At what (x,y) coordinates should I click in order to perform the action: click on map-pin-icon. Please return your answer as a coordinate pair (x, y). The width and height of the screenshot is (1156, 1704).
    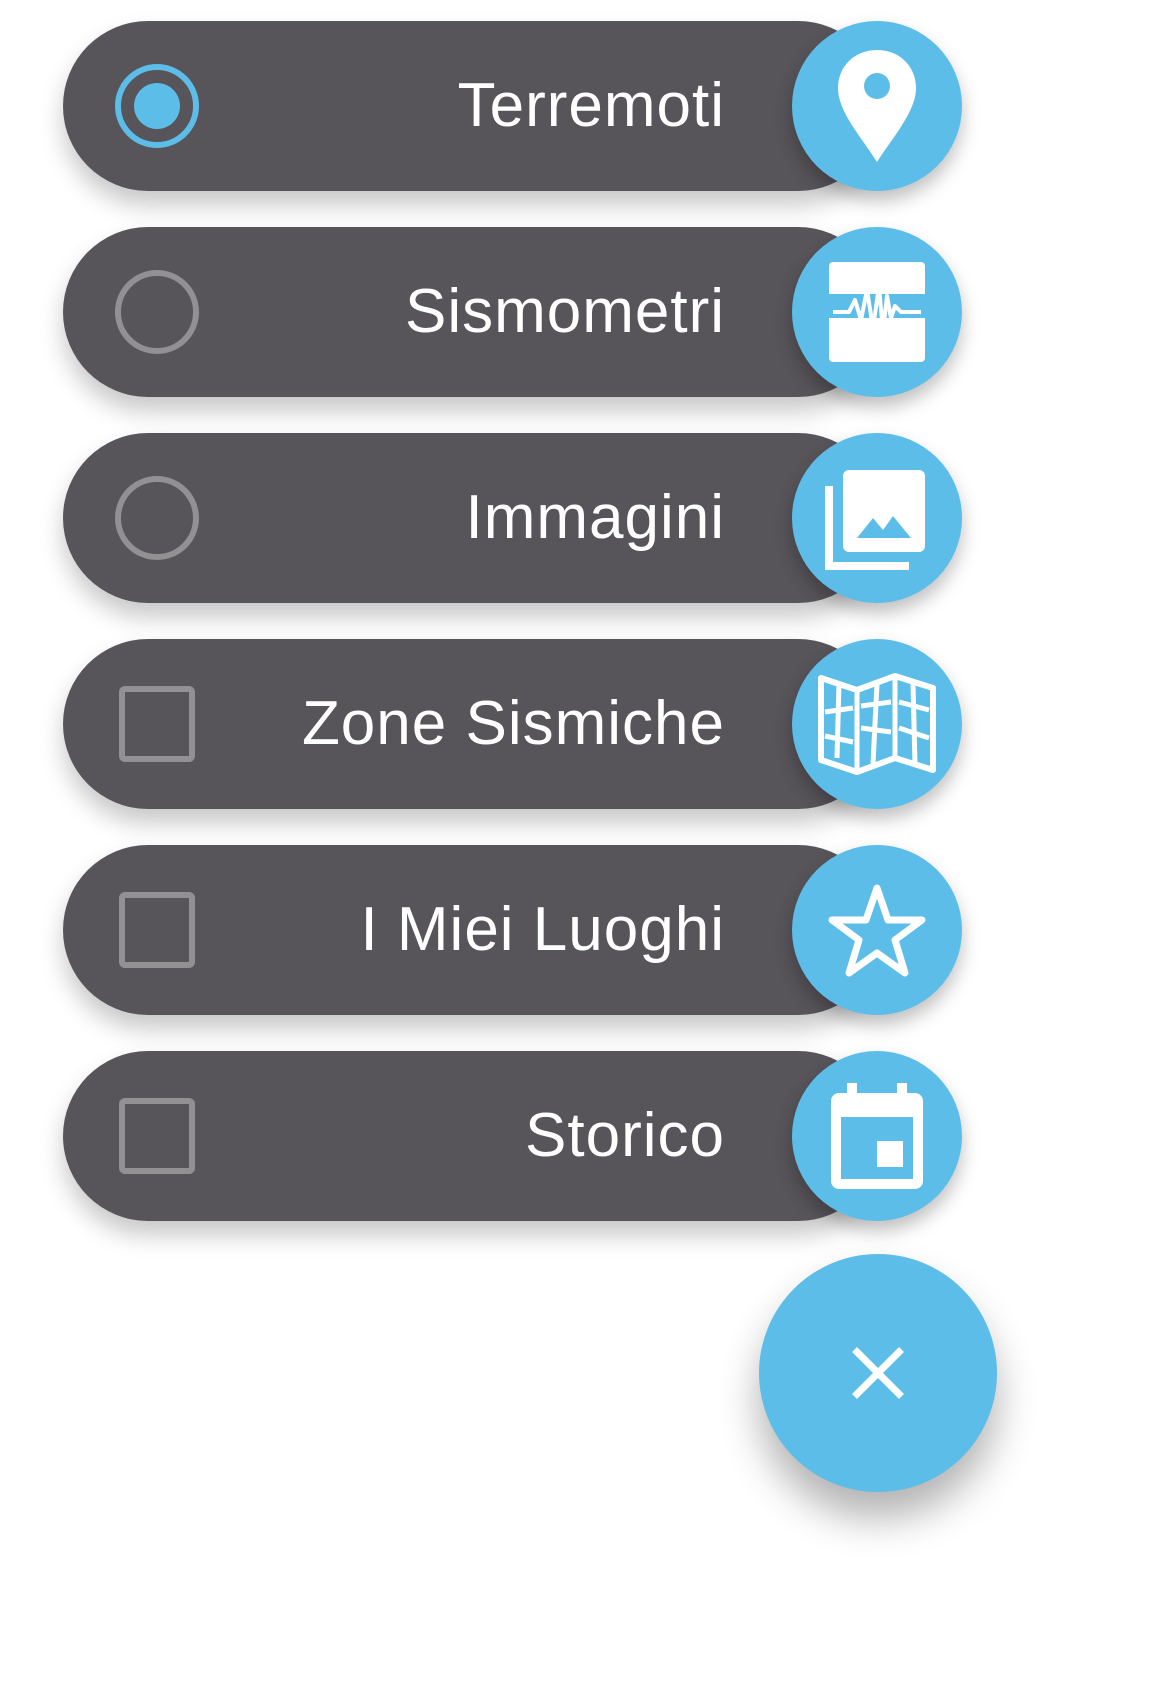
    Looking at the image, I should click on (877, 106).